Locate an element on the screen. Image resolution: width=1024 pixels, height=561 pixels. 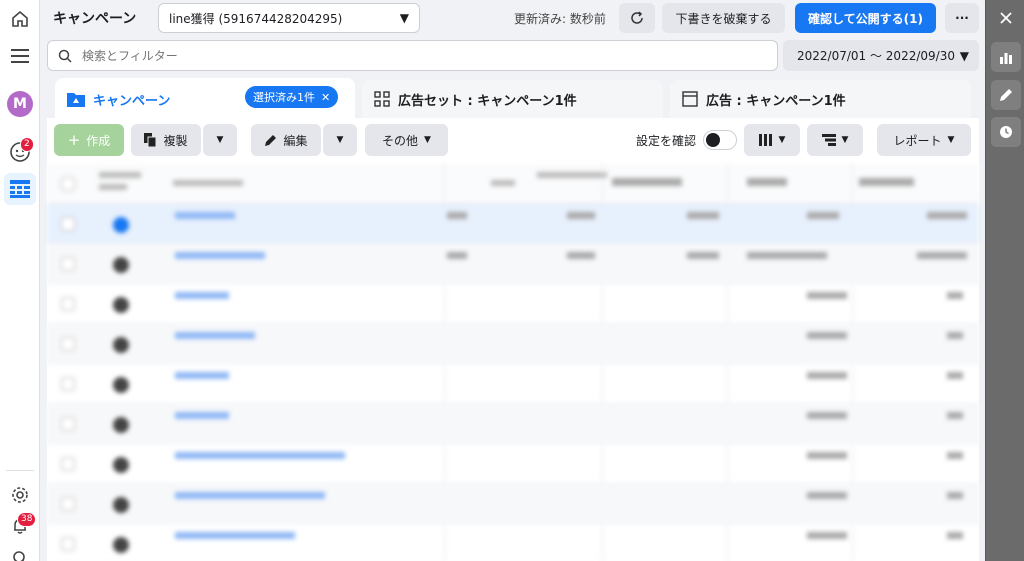
account-select-value: line獲得 (591674428204295) is located at coordinates (256, 18).